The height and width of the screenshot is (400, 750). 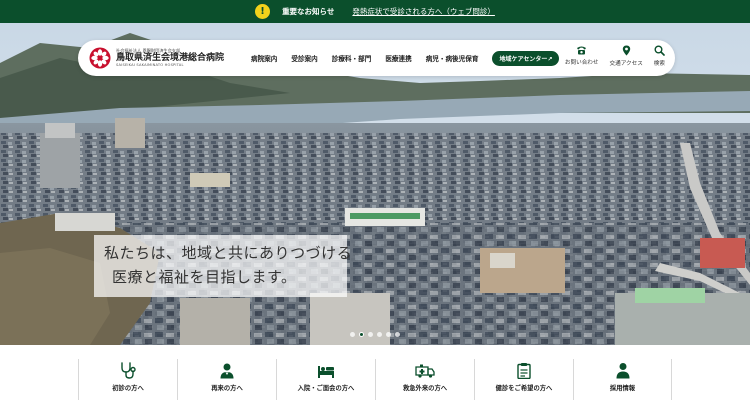 I want to click on slider-dots, so click(x=375, y=334).